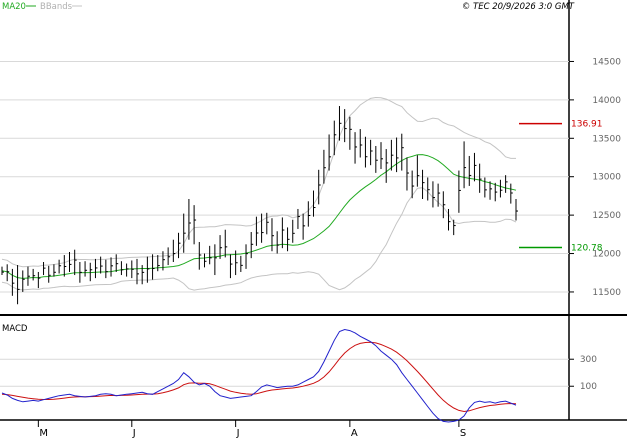 This screenshot has height=440, width=627. What do you see at coordinates (606, 101) in the screenshot?
I see `price-tick-label: 14000` at bounding box center [606, 101].